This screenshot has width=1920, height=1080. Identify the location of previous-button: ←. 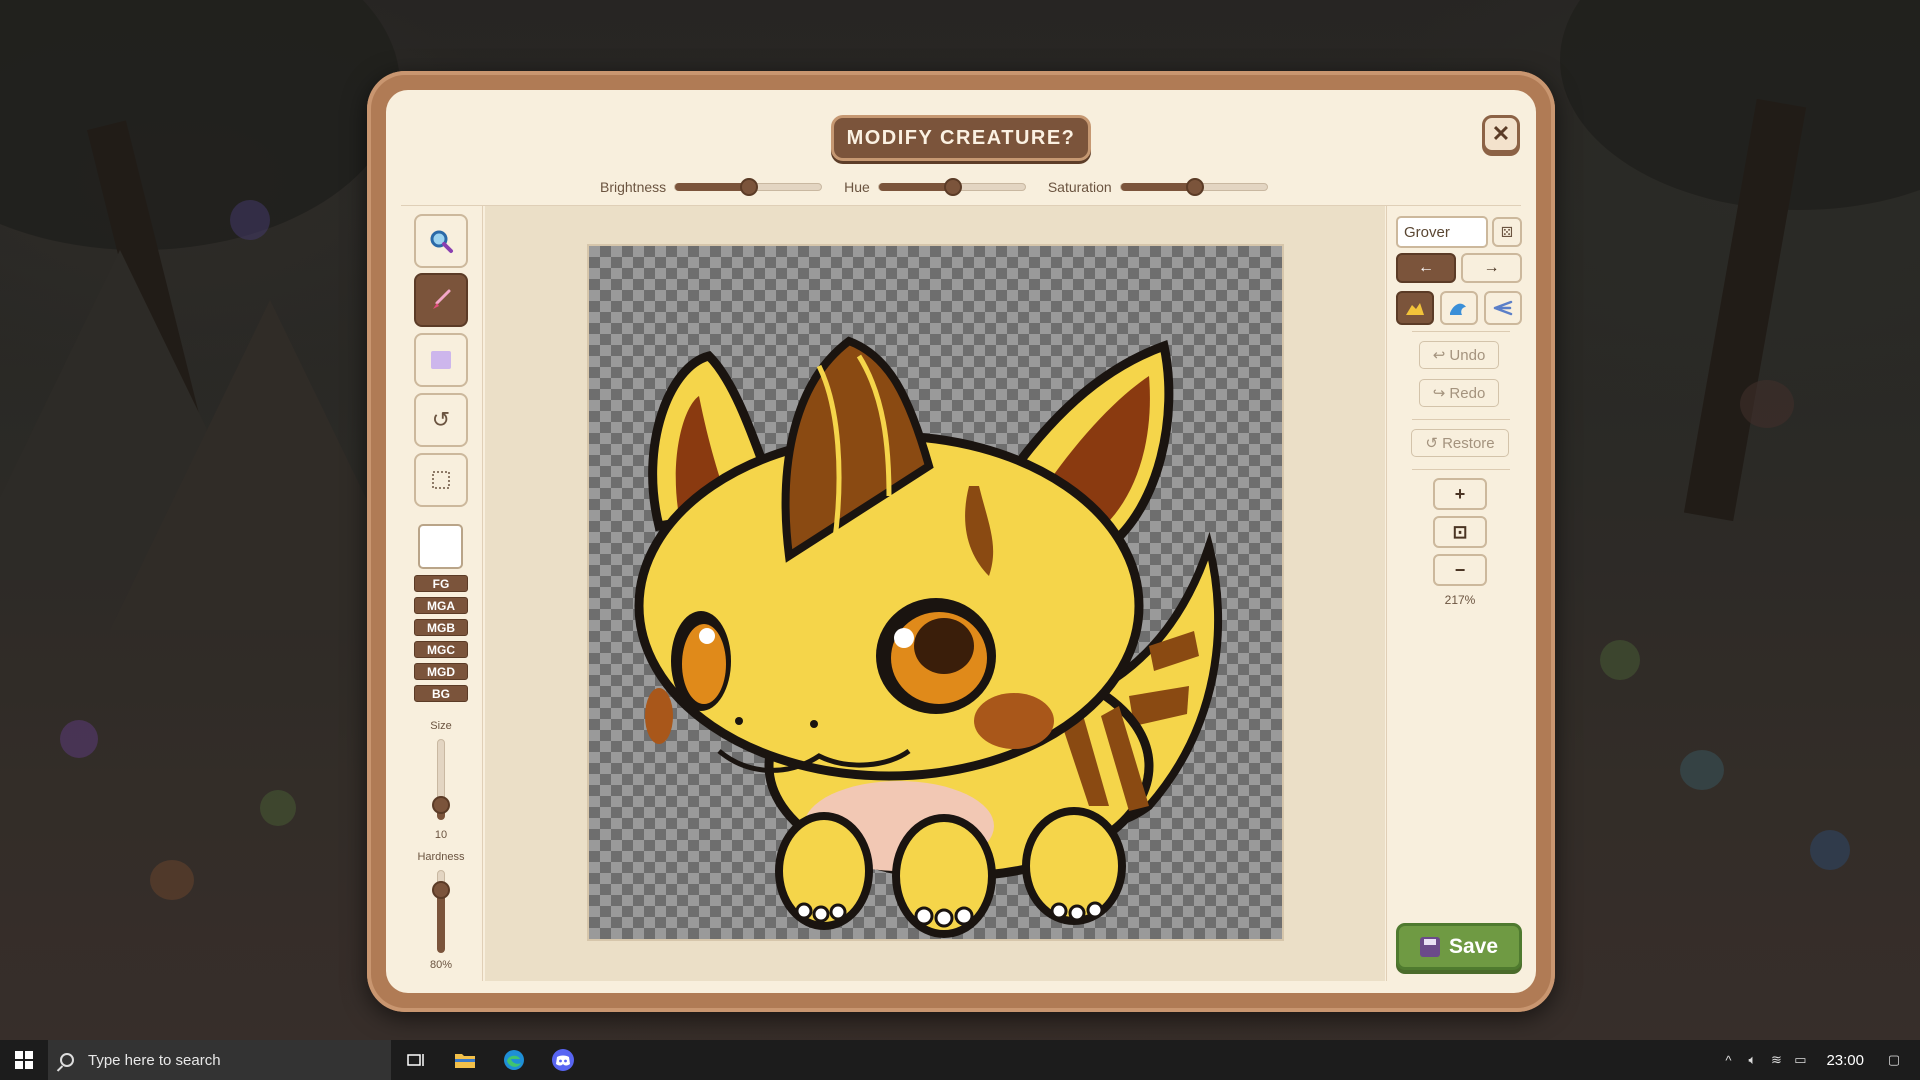
(1426, 268).